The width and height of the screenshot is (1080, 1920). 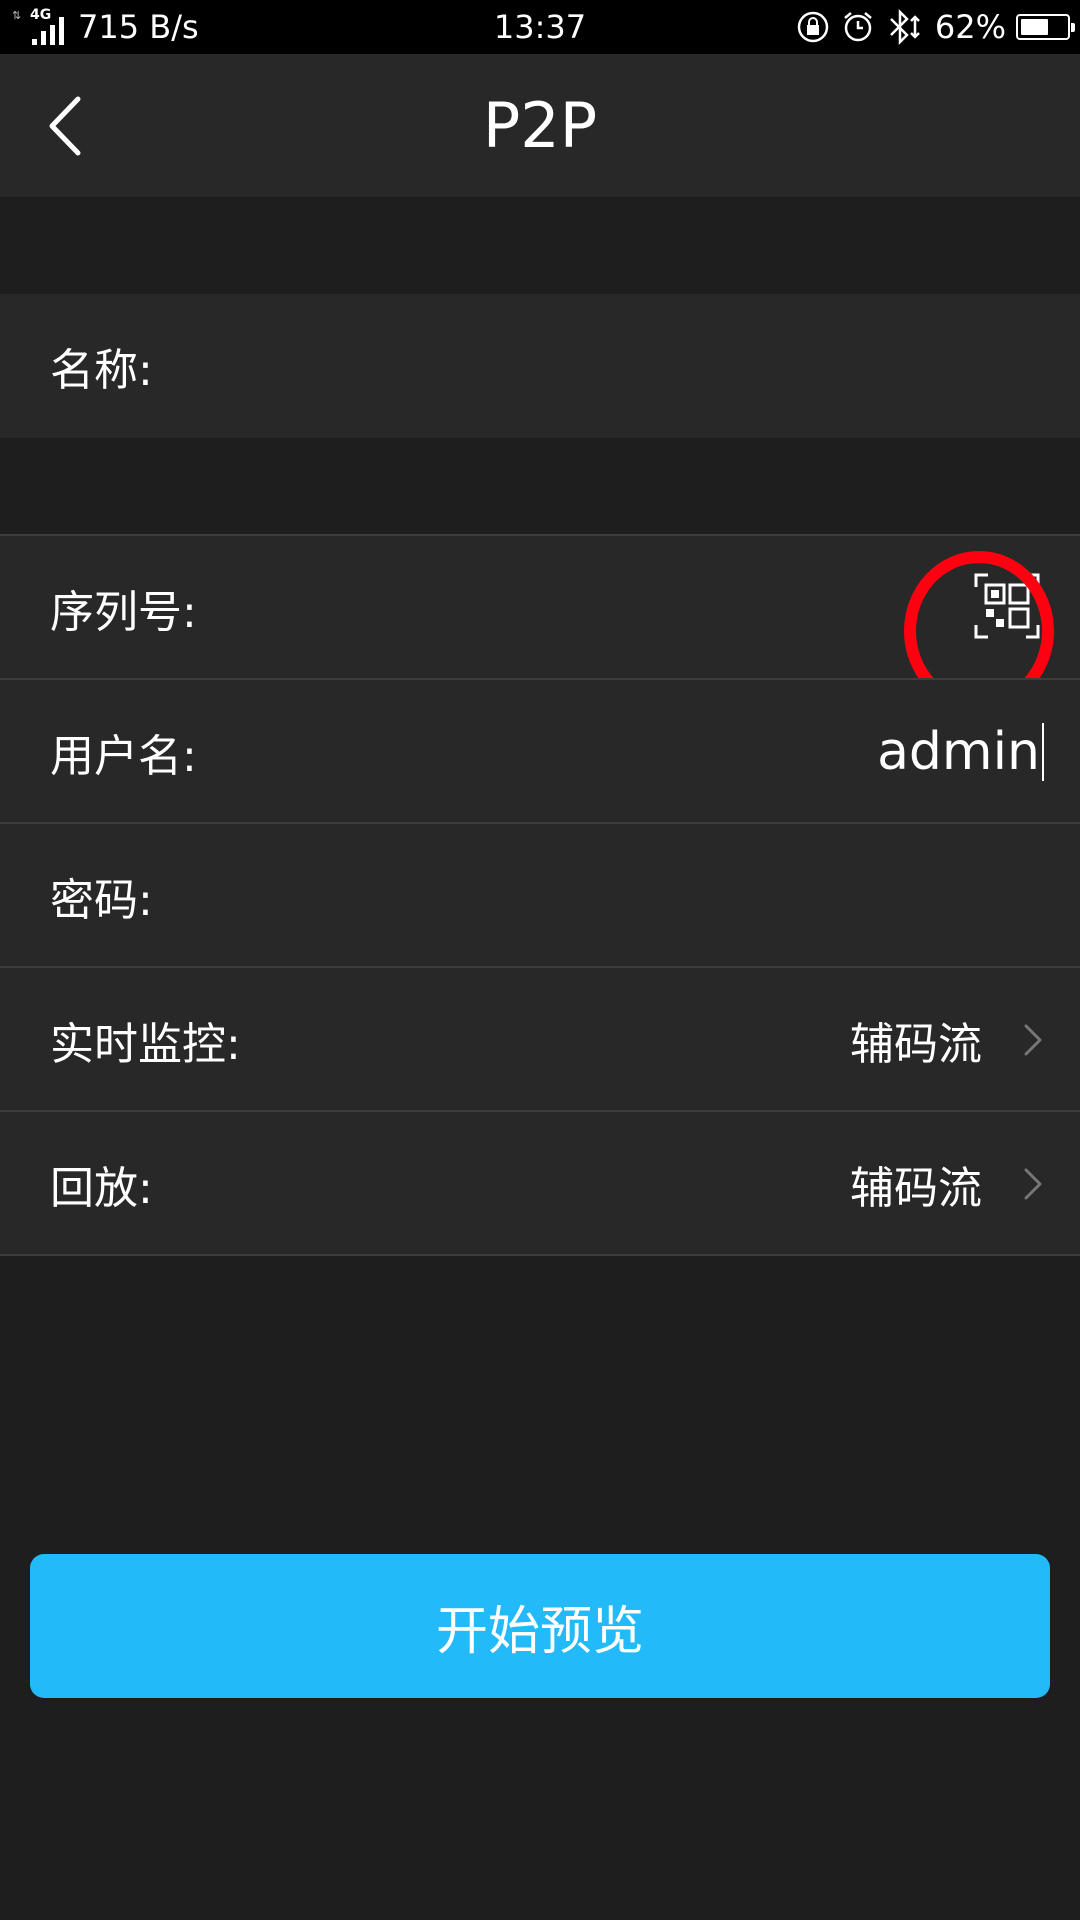 What do you see at coordinates (540, 752) in the screenshot?
I see `username-field: 用户名: admin` at bounding box center [540, 752].